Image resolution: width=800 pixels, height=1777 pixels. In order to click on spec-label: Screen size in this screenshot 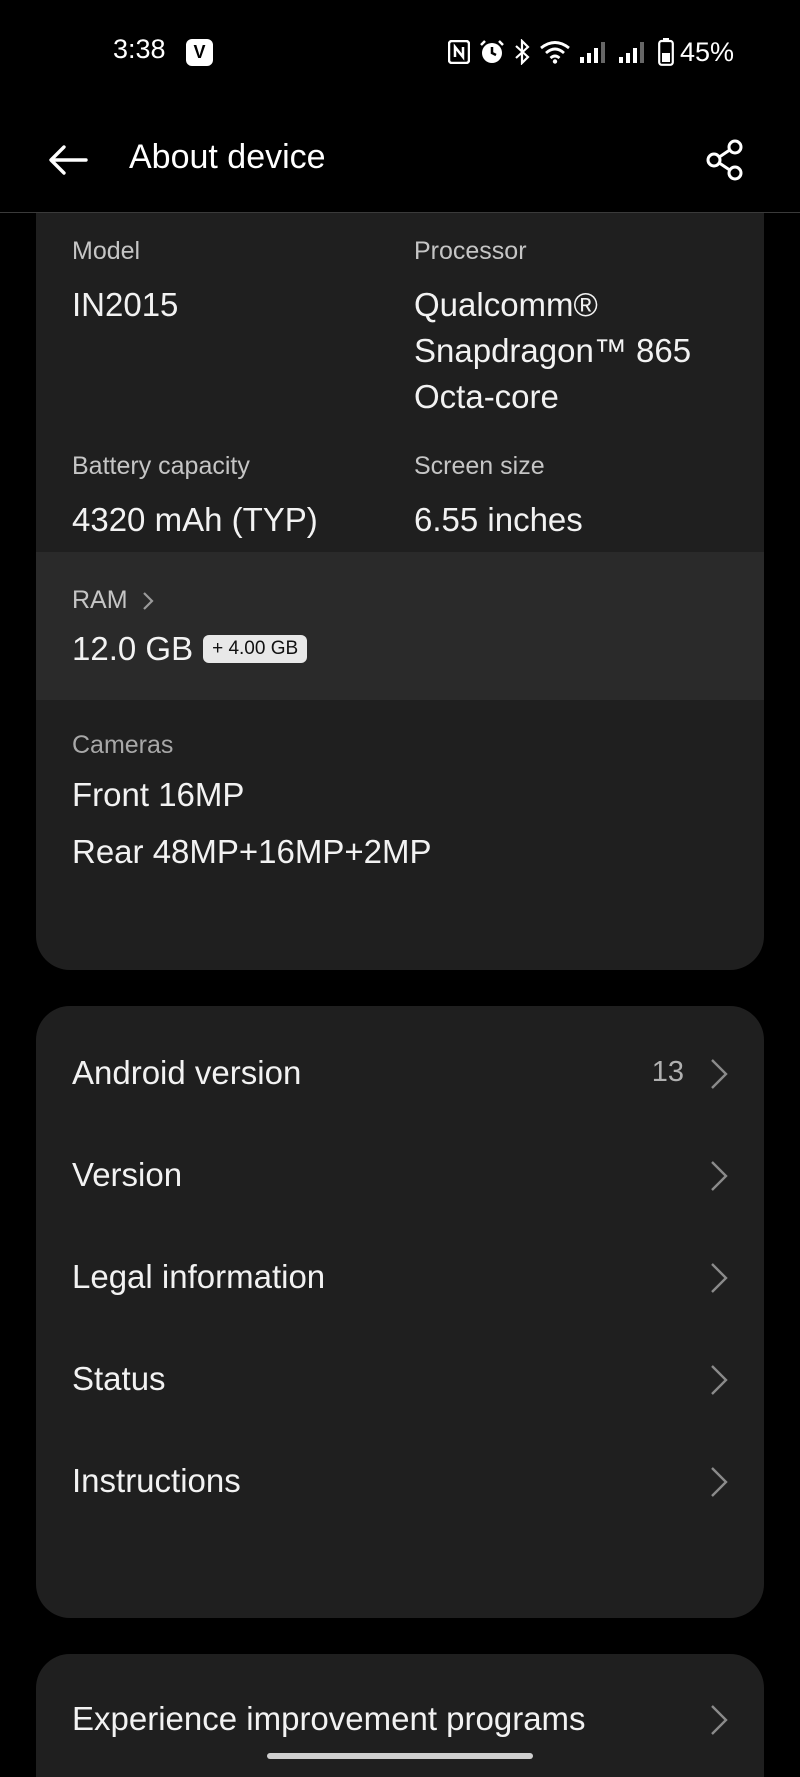, I will do `click(479, 466)`.